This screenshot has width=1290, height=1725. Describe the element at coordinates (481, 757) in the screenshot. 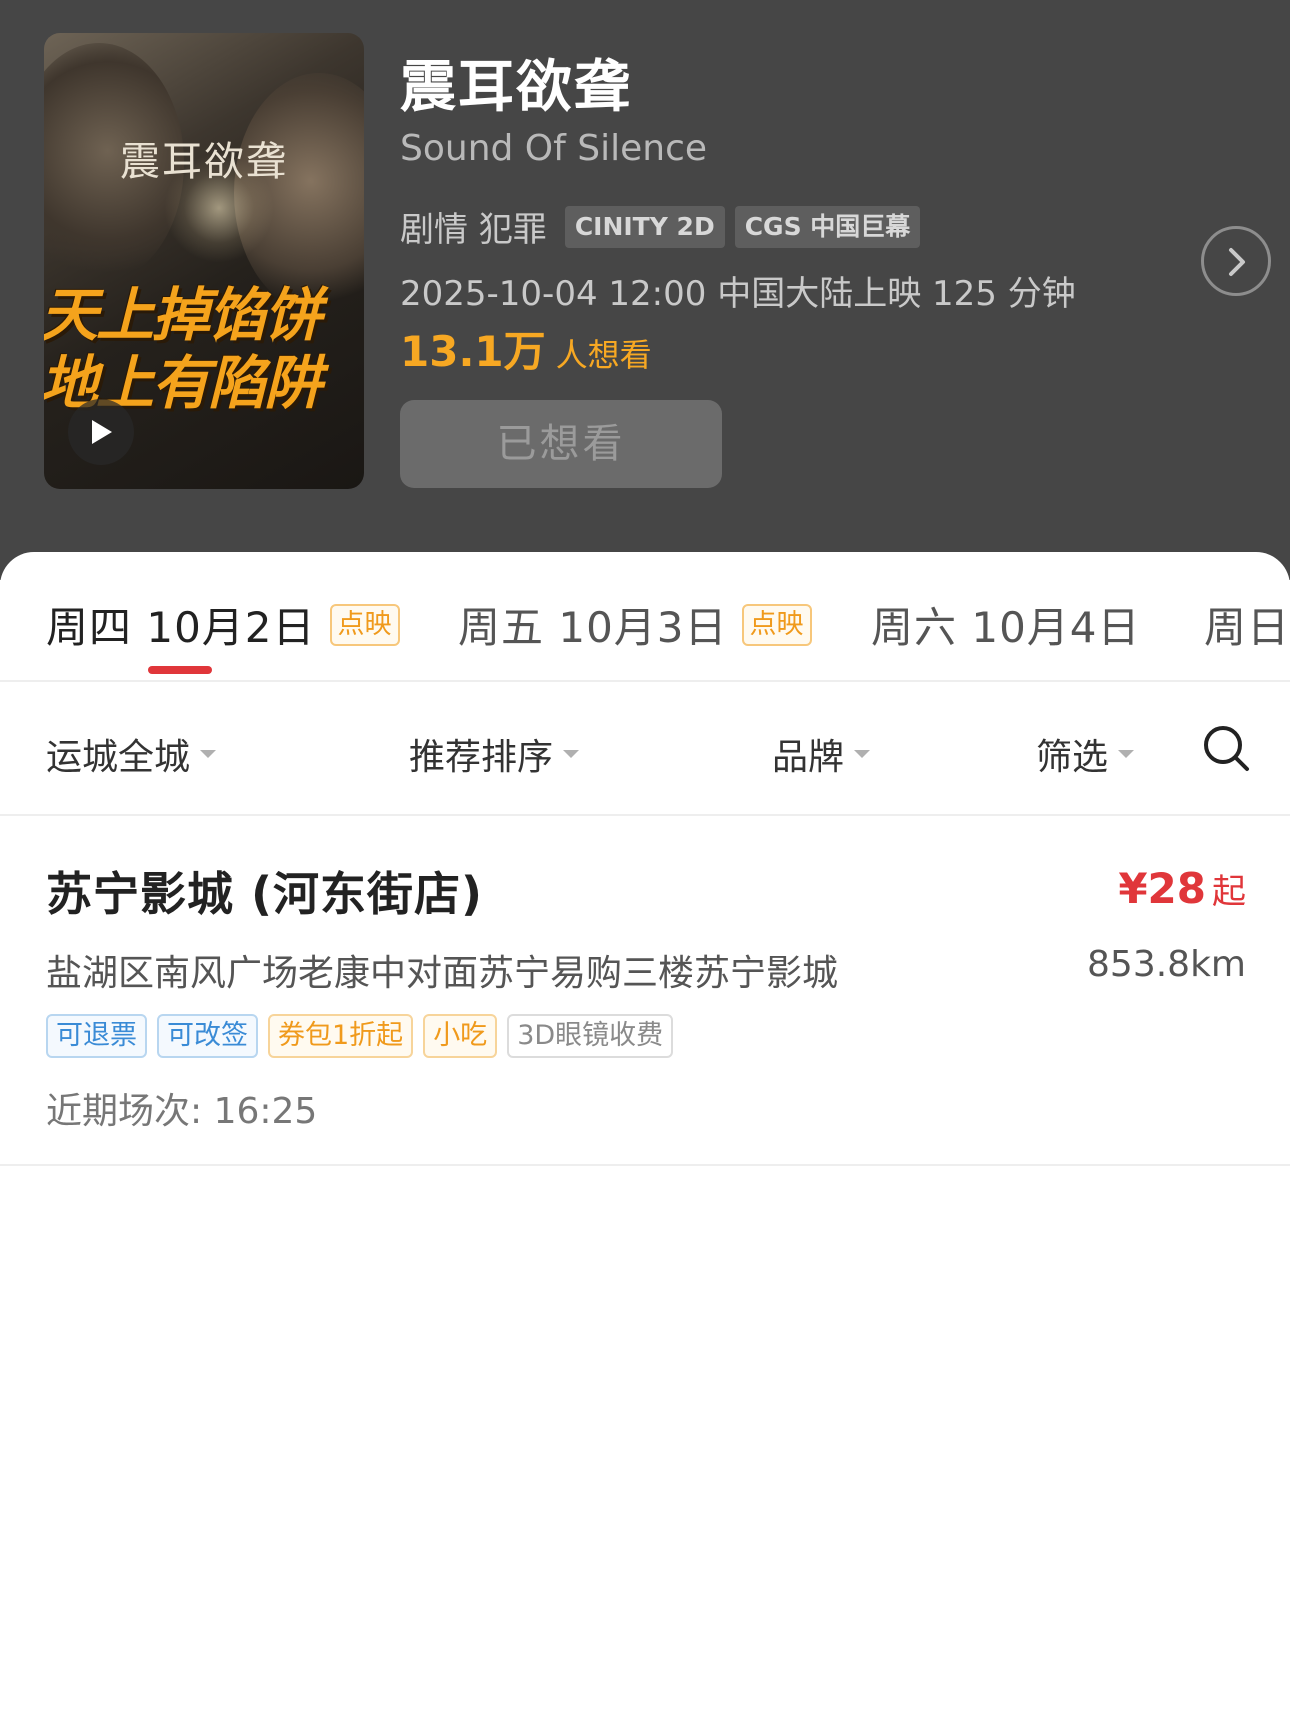

I see `sort-filter-label: 推荐排序` at that location.